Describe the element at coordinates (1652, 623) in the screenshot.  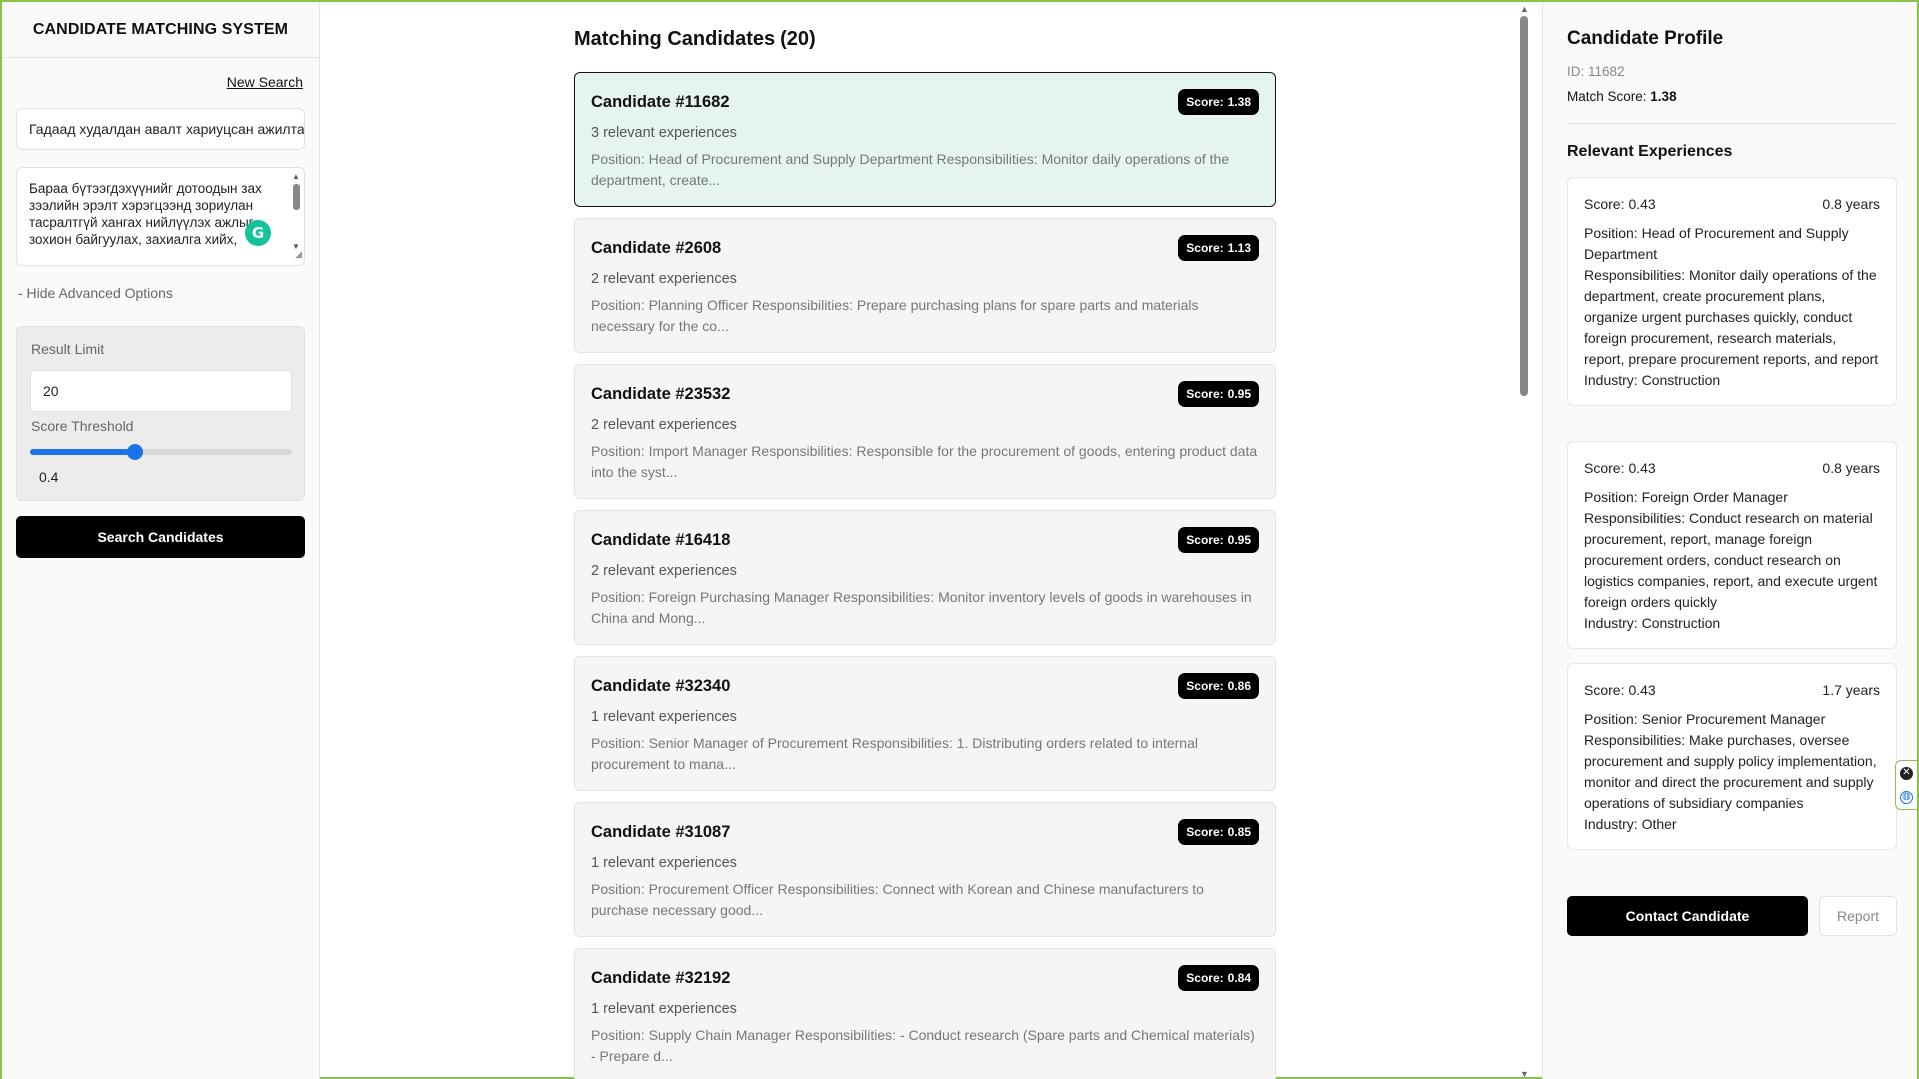
I see `experience-industry: Industry: Construction` at that location.